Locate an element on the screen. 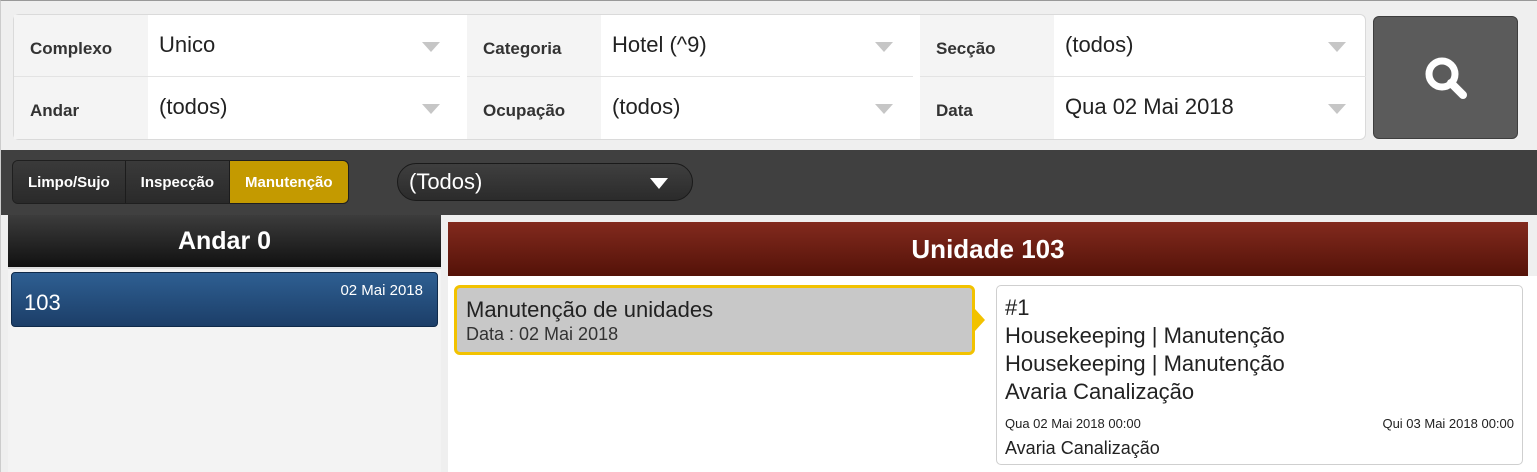 Image resolution: width=1537 pixels, height=472 pixels. filter-data-label: Data is located at coordinates (987, 108).